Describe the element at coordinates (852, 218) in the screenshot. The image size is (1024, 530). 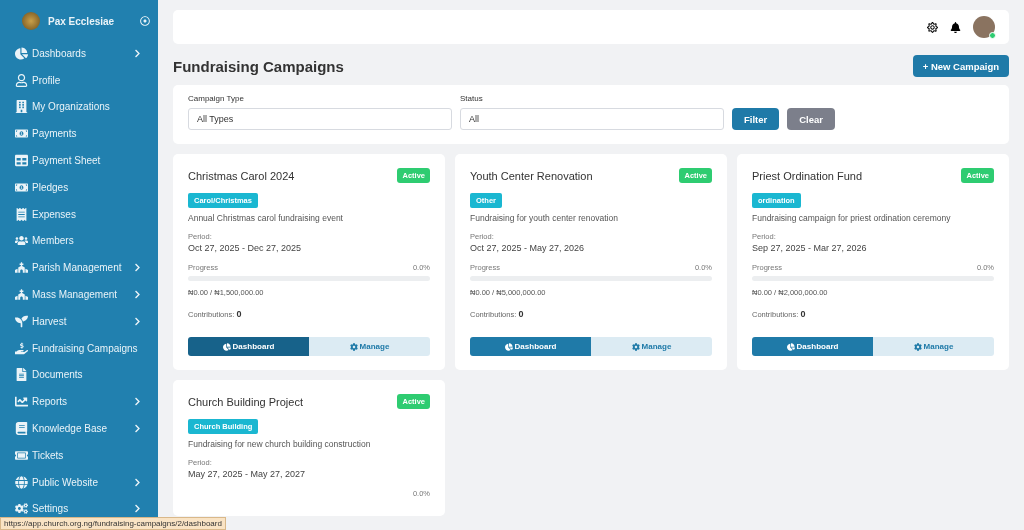
I see `campaign-description: Fundraising campaign for priest ordination ceremony` at that location.